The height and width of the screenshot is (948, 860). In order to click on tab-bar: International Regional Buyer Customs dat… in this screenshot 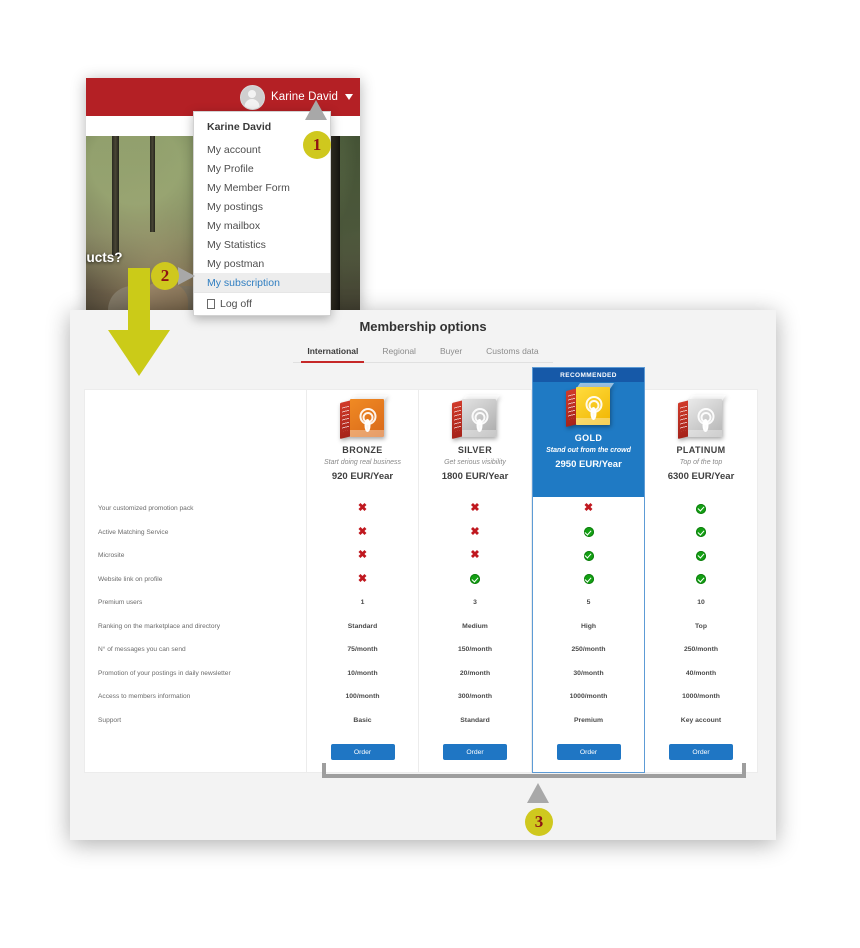, I will do `click(423, 354)`.